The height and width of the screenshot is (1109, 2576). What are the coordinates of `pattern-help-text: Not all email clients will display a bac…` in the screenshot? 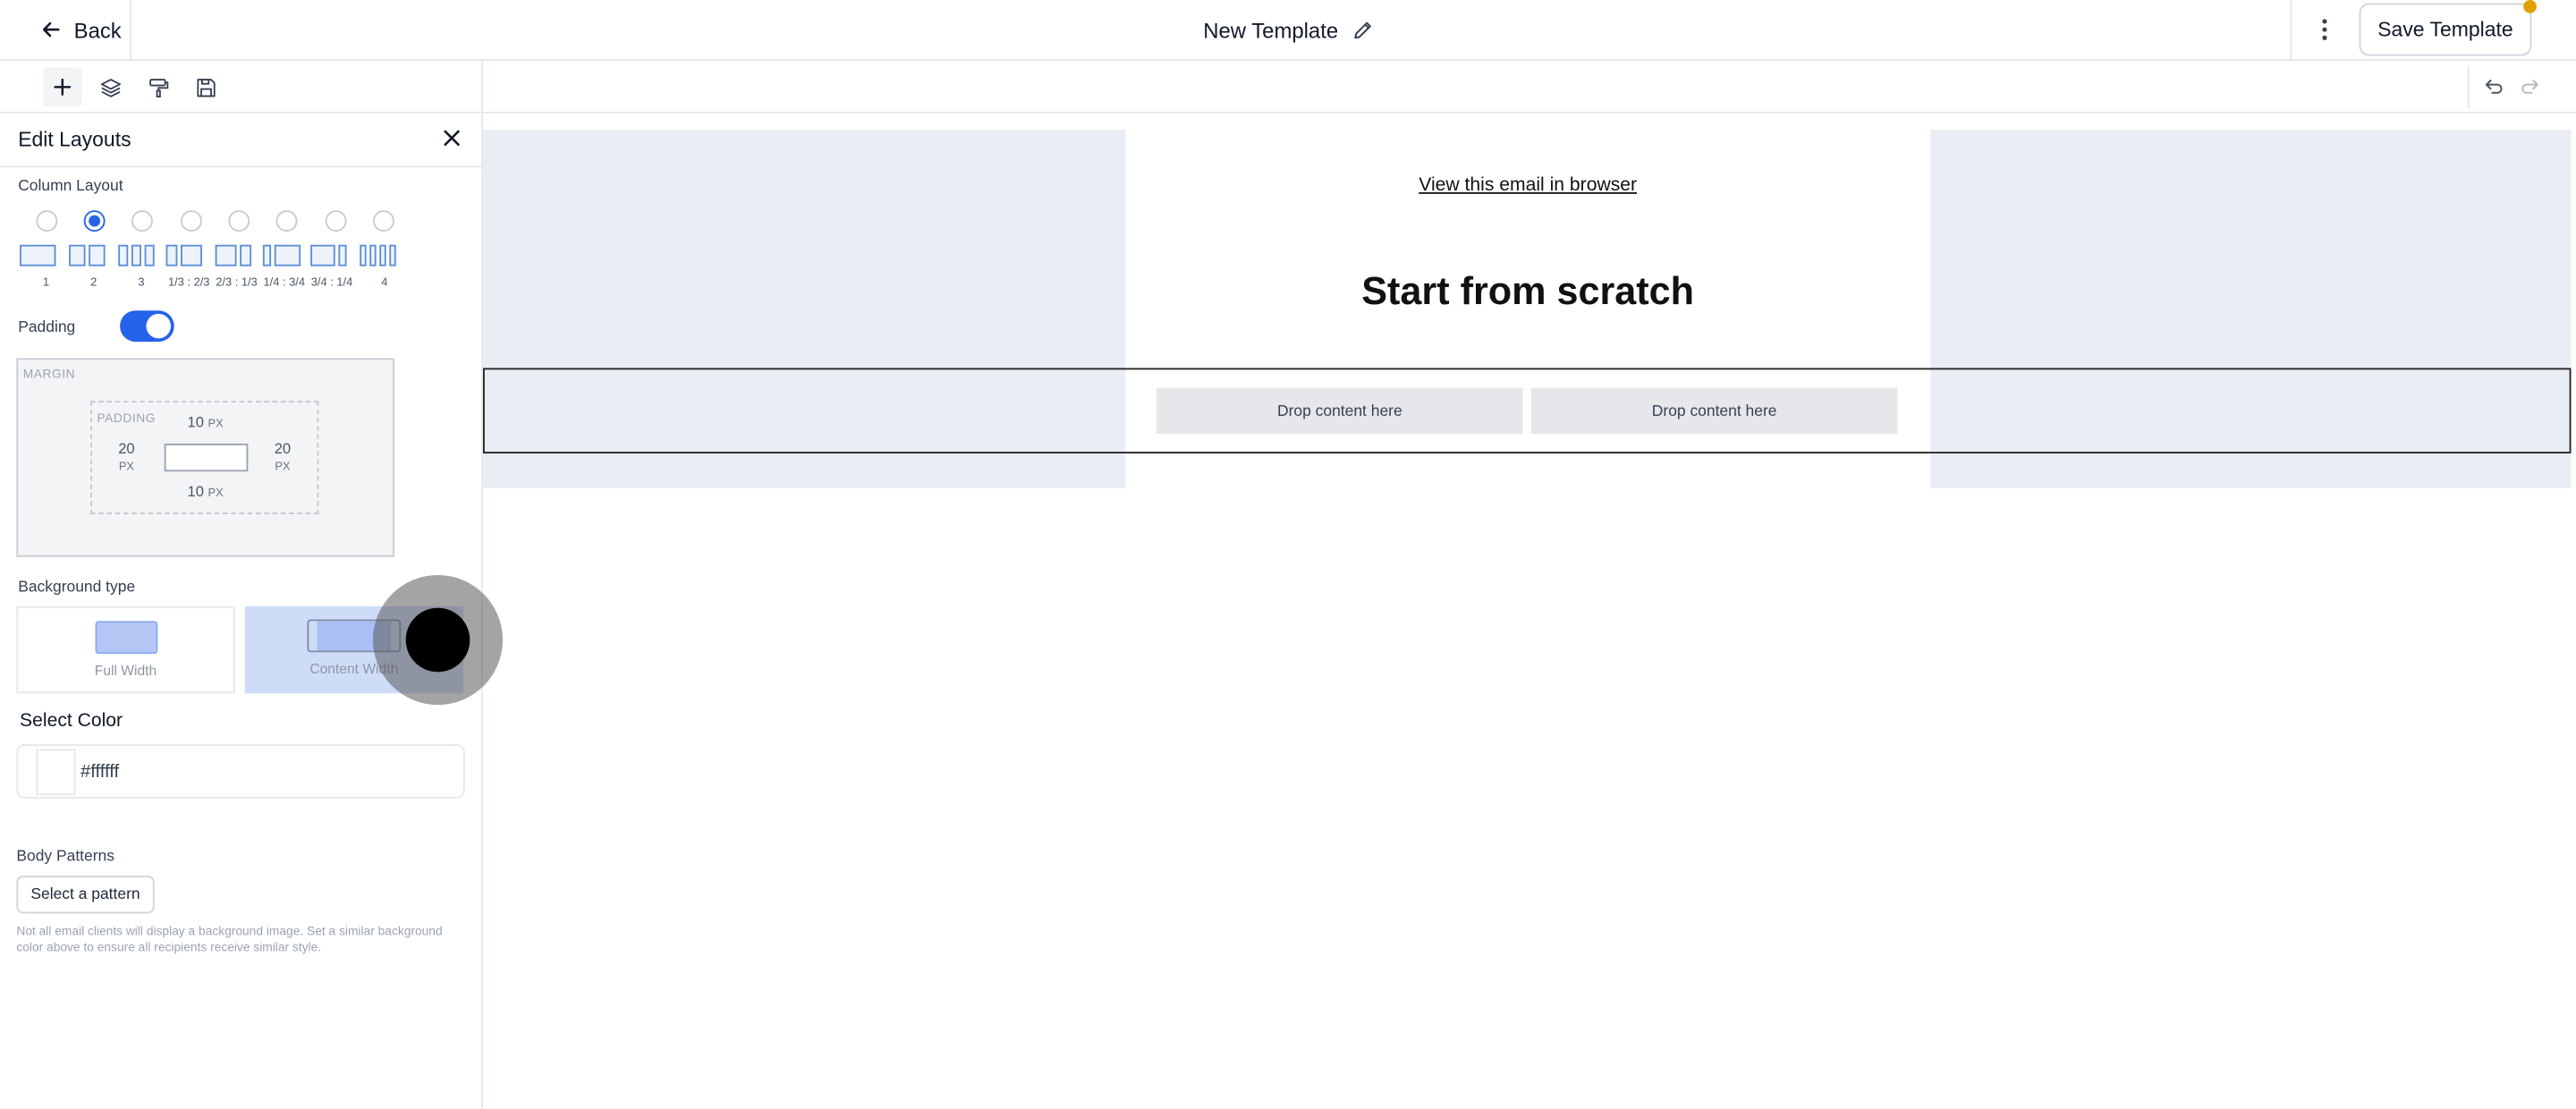 It's located at (229, 939).